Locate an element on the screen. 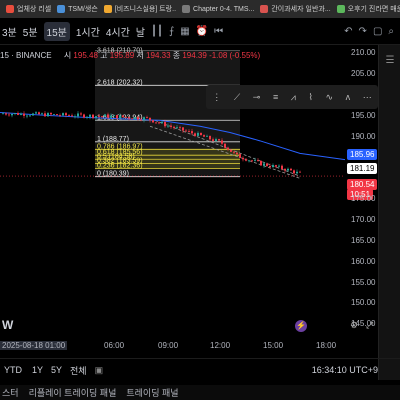 This screenshot has width=400, height=400. clock: 16:34:10 UTC+9 is located at coordinates (345, 370).